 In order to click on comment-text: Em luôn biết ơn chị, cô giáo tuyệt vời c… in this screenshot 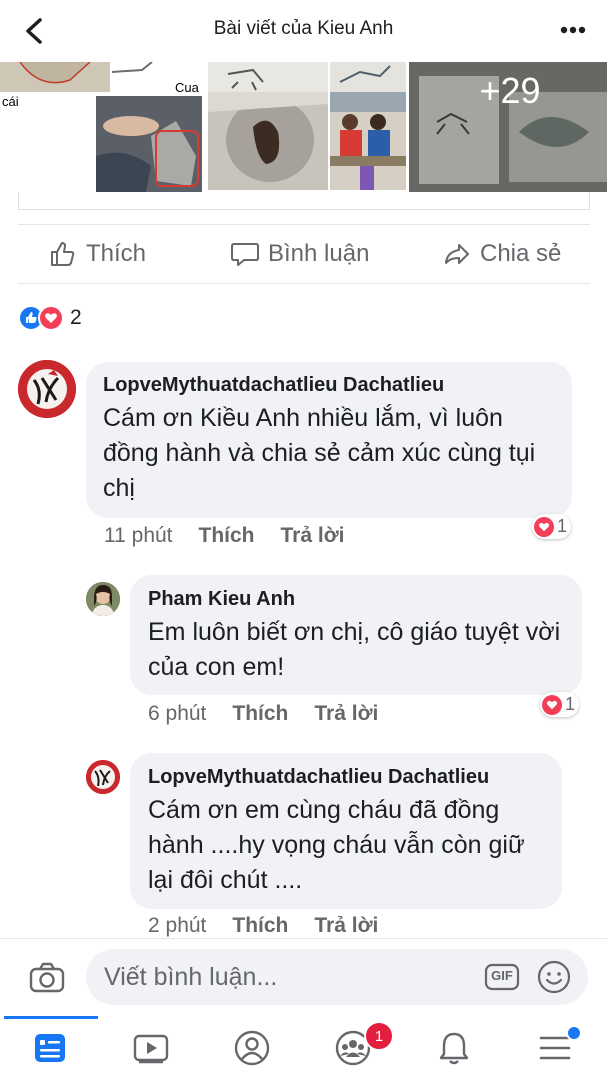, I will do `click(354, 649)`.